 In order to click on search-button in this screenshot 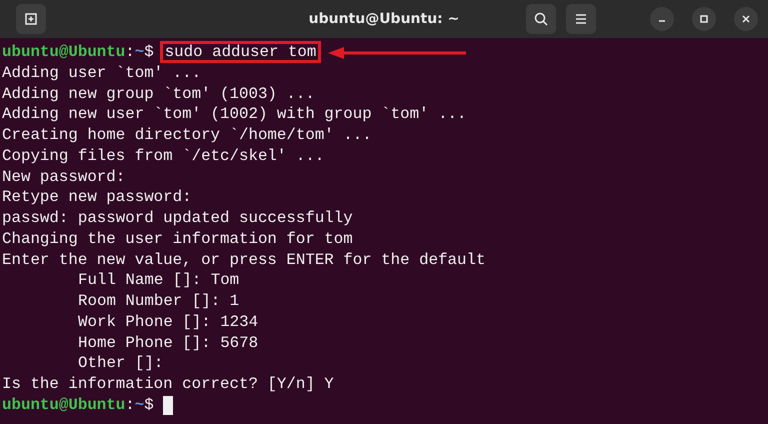, I will do `click(541, 19)`.